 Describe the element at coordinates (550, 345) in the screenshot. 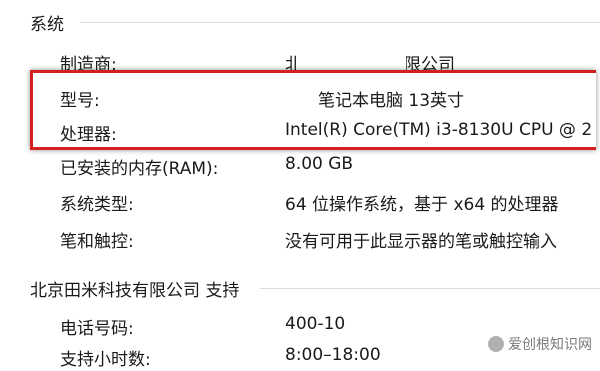

I see `watermark-text: 爱创根知识网` at that location.